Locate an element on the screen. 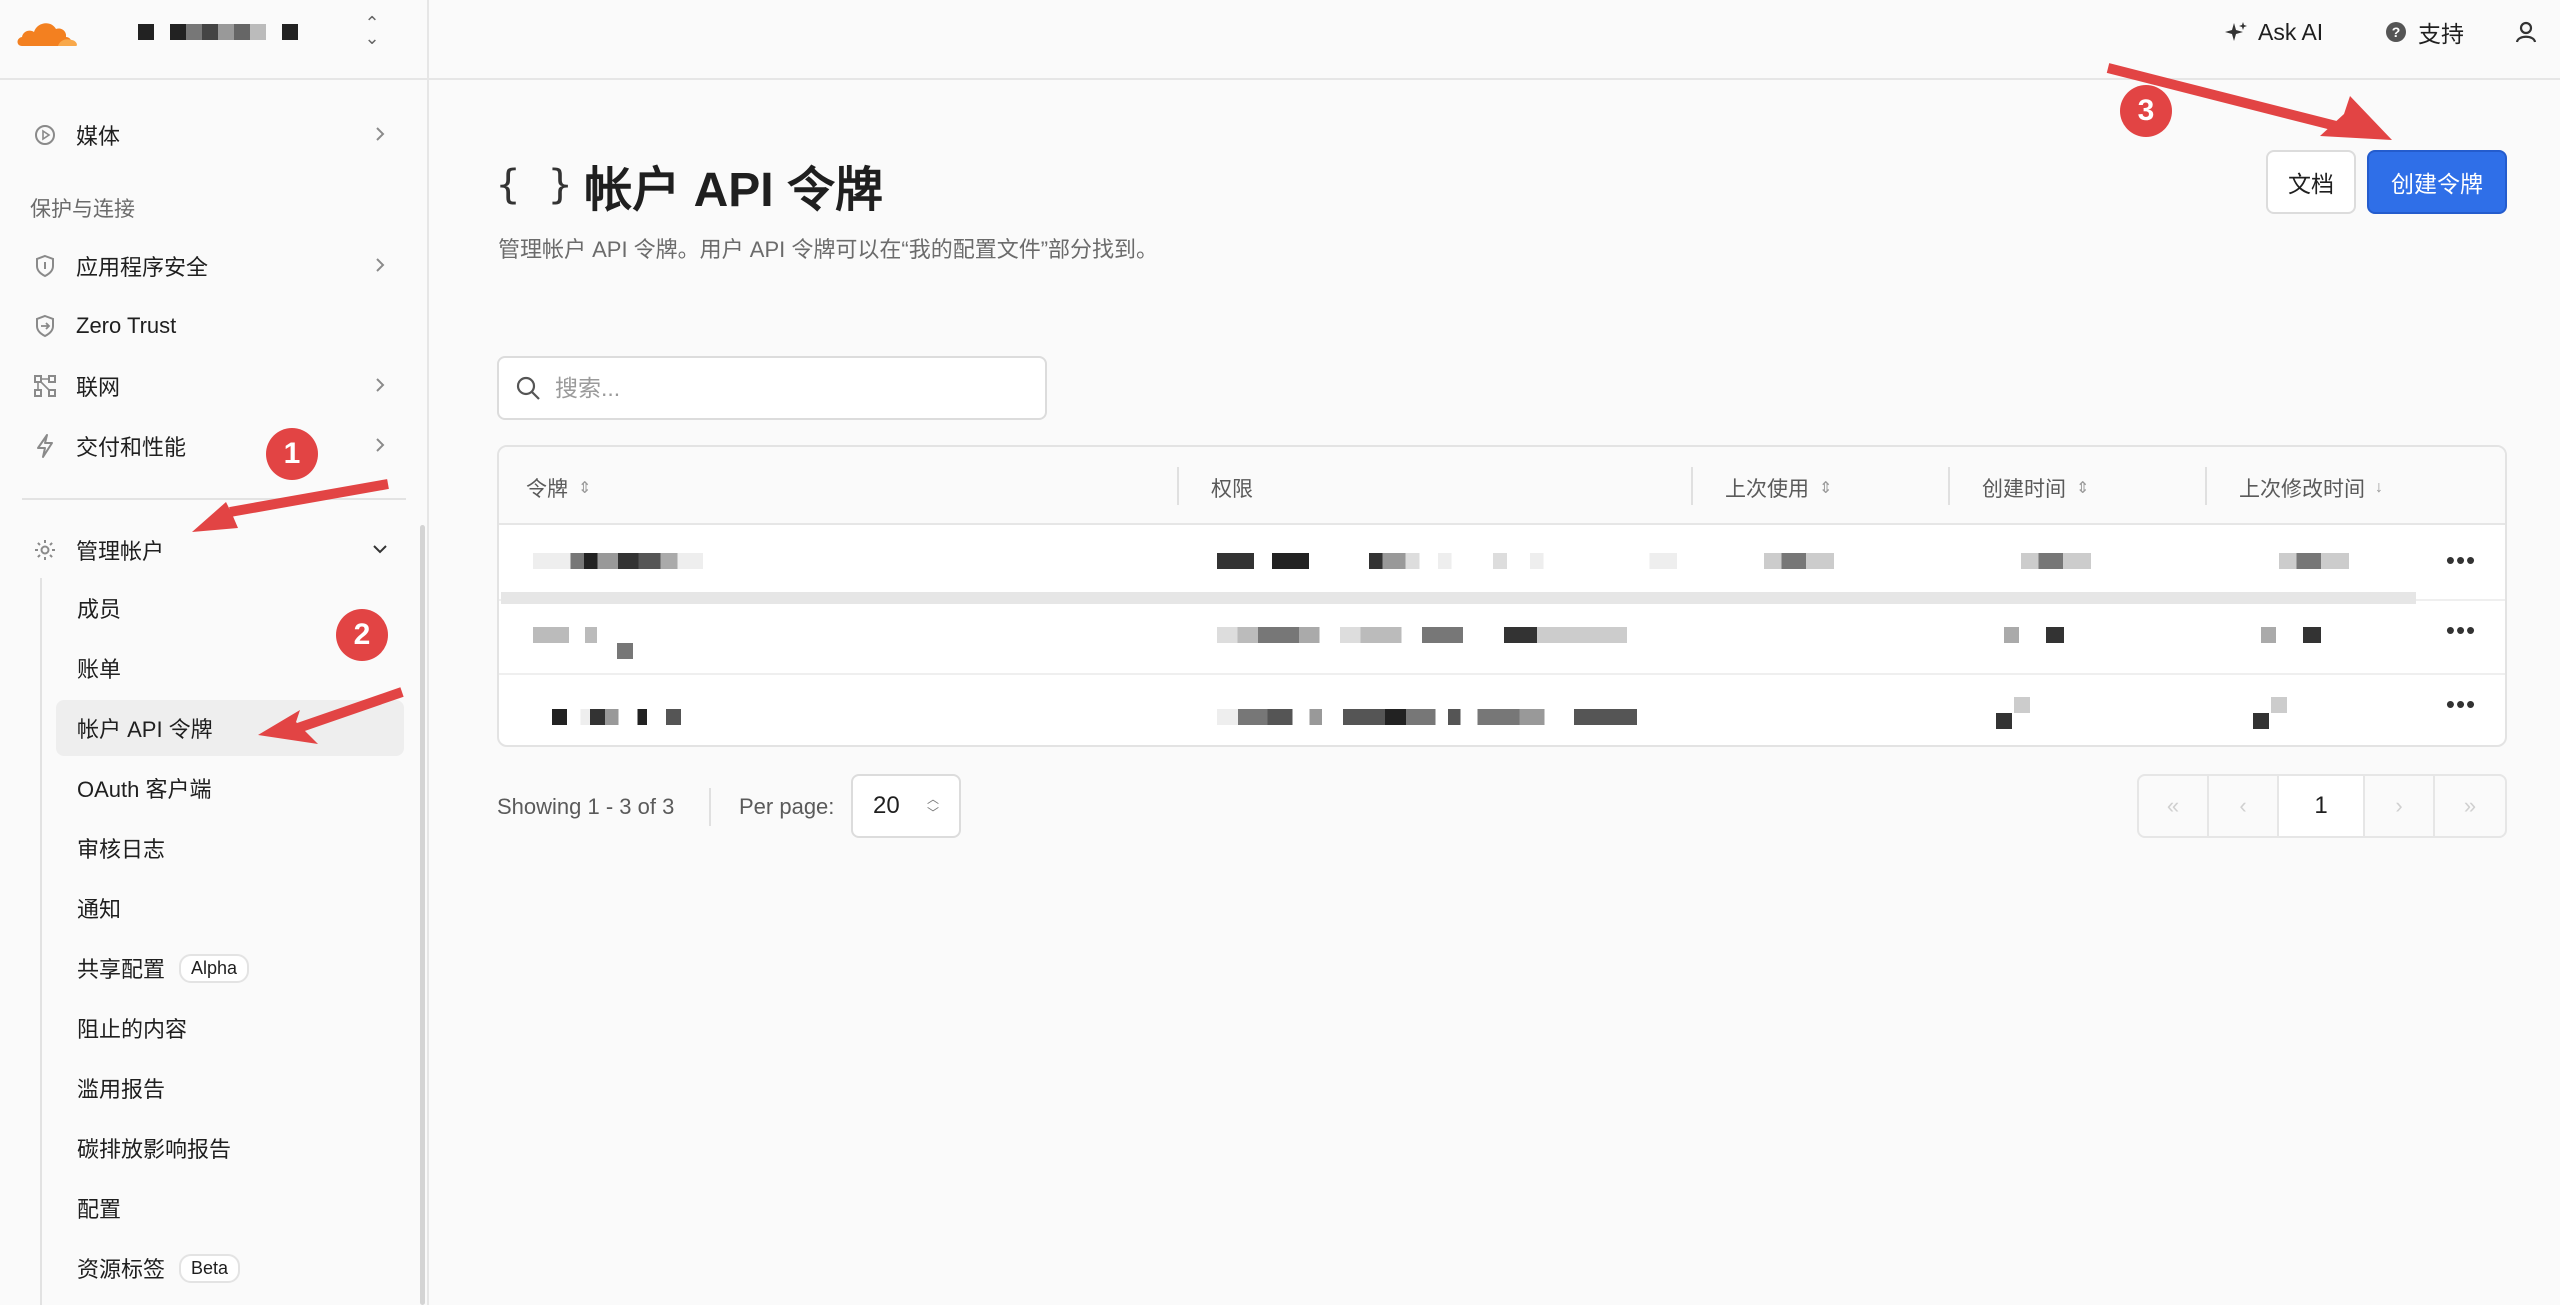 The height and width of the screenshot is (1305, 2560). sidebar-header: ⌃ ⌄ is located at coordinates (213, 40).